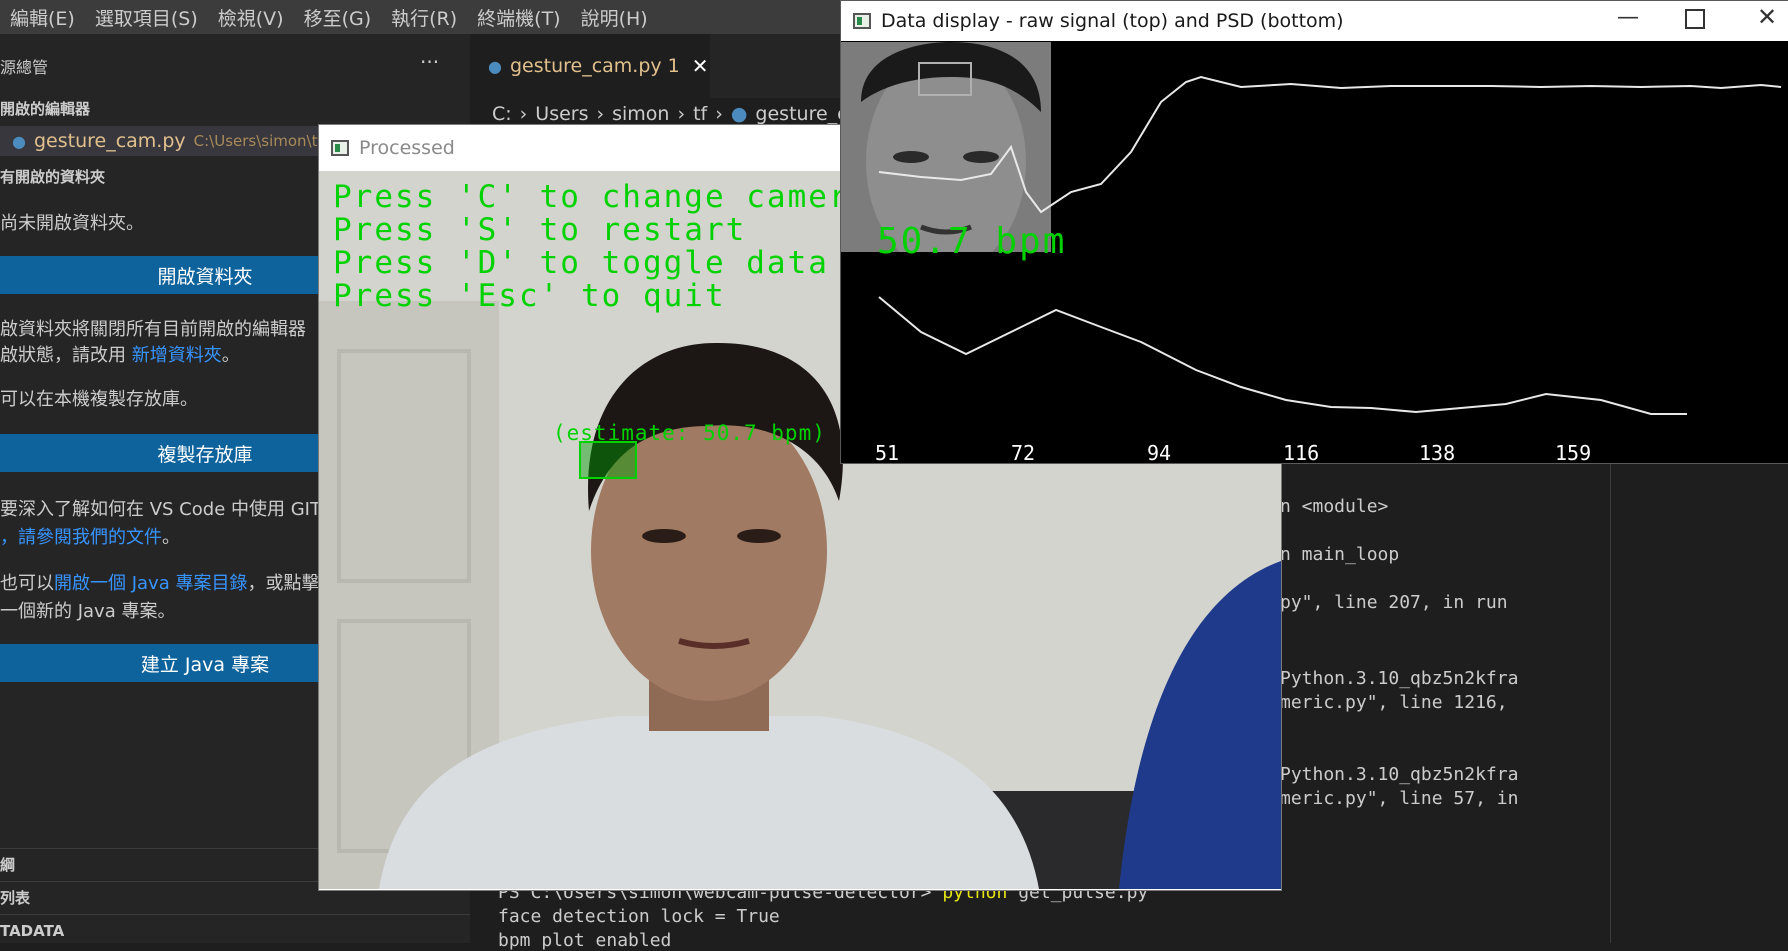 This screenshot has width=1788, height=951. I want to click on para-text: 啟狀態，請改用, so click(66, 355).